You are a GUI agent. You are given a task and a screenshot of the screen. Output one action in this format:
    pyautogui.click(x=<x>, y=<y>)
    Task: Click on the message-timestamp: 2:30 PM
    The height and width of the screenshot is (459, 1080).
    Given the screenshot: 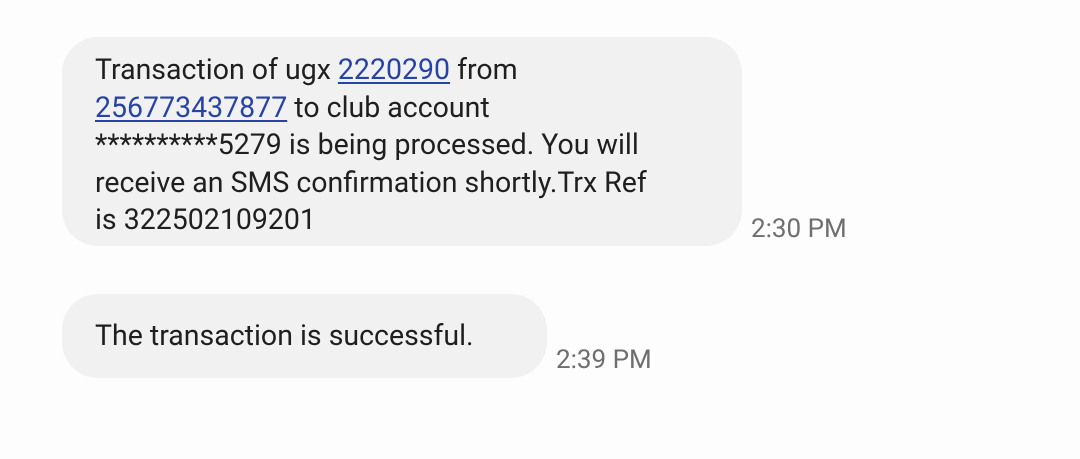 What is the action you would take?
    pyautogui.click(x=799, y=229)
    